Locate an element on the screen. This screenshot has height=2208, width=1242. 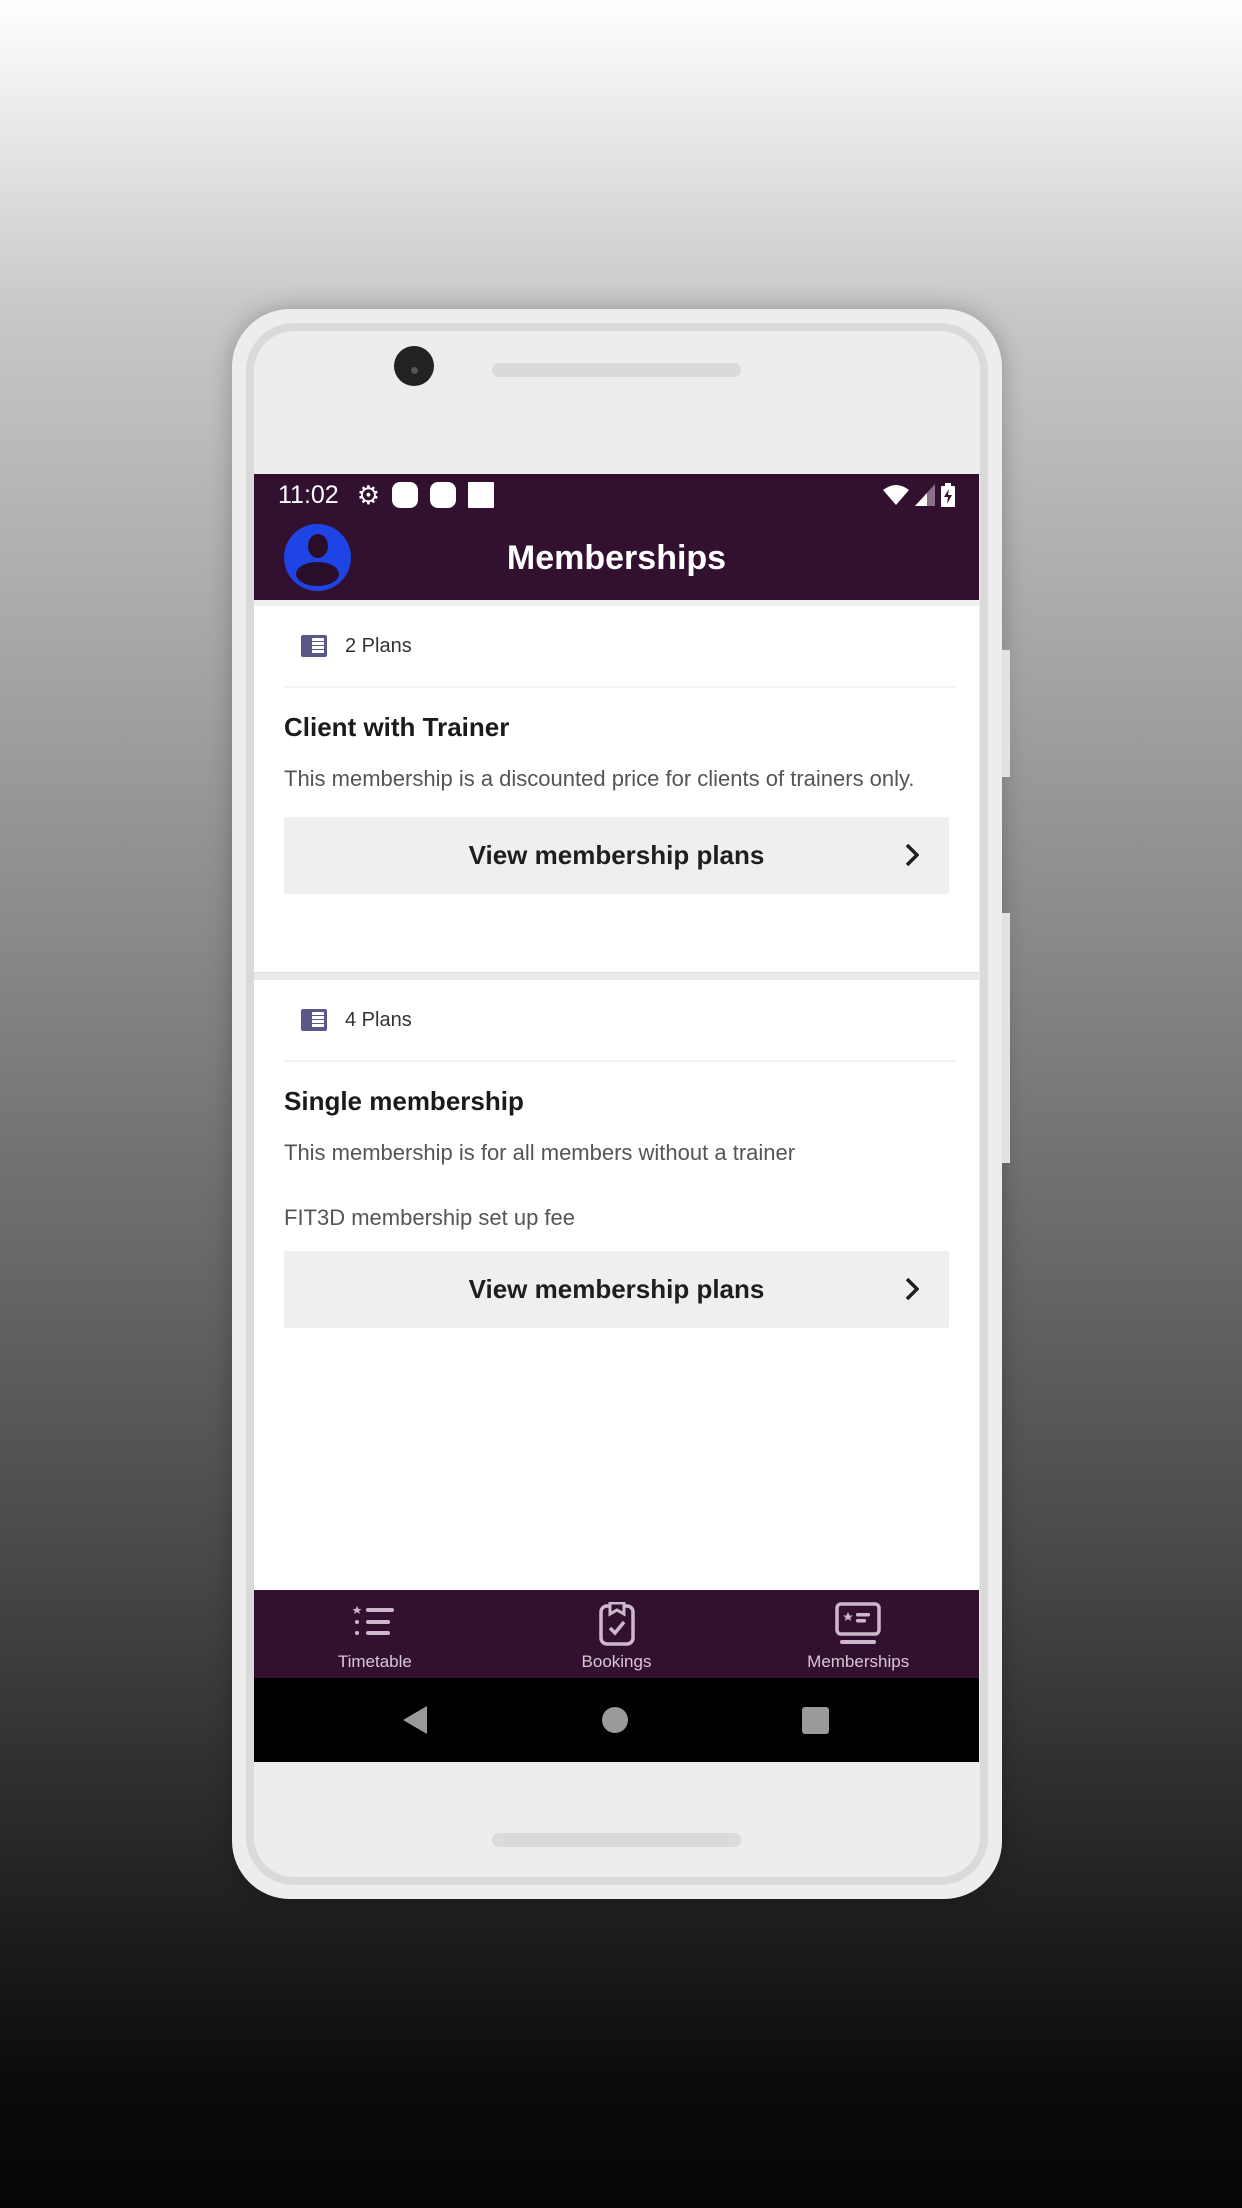
nav-label-memberships: Memberships is located at coordinates (858, 1661).